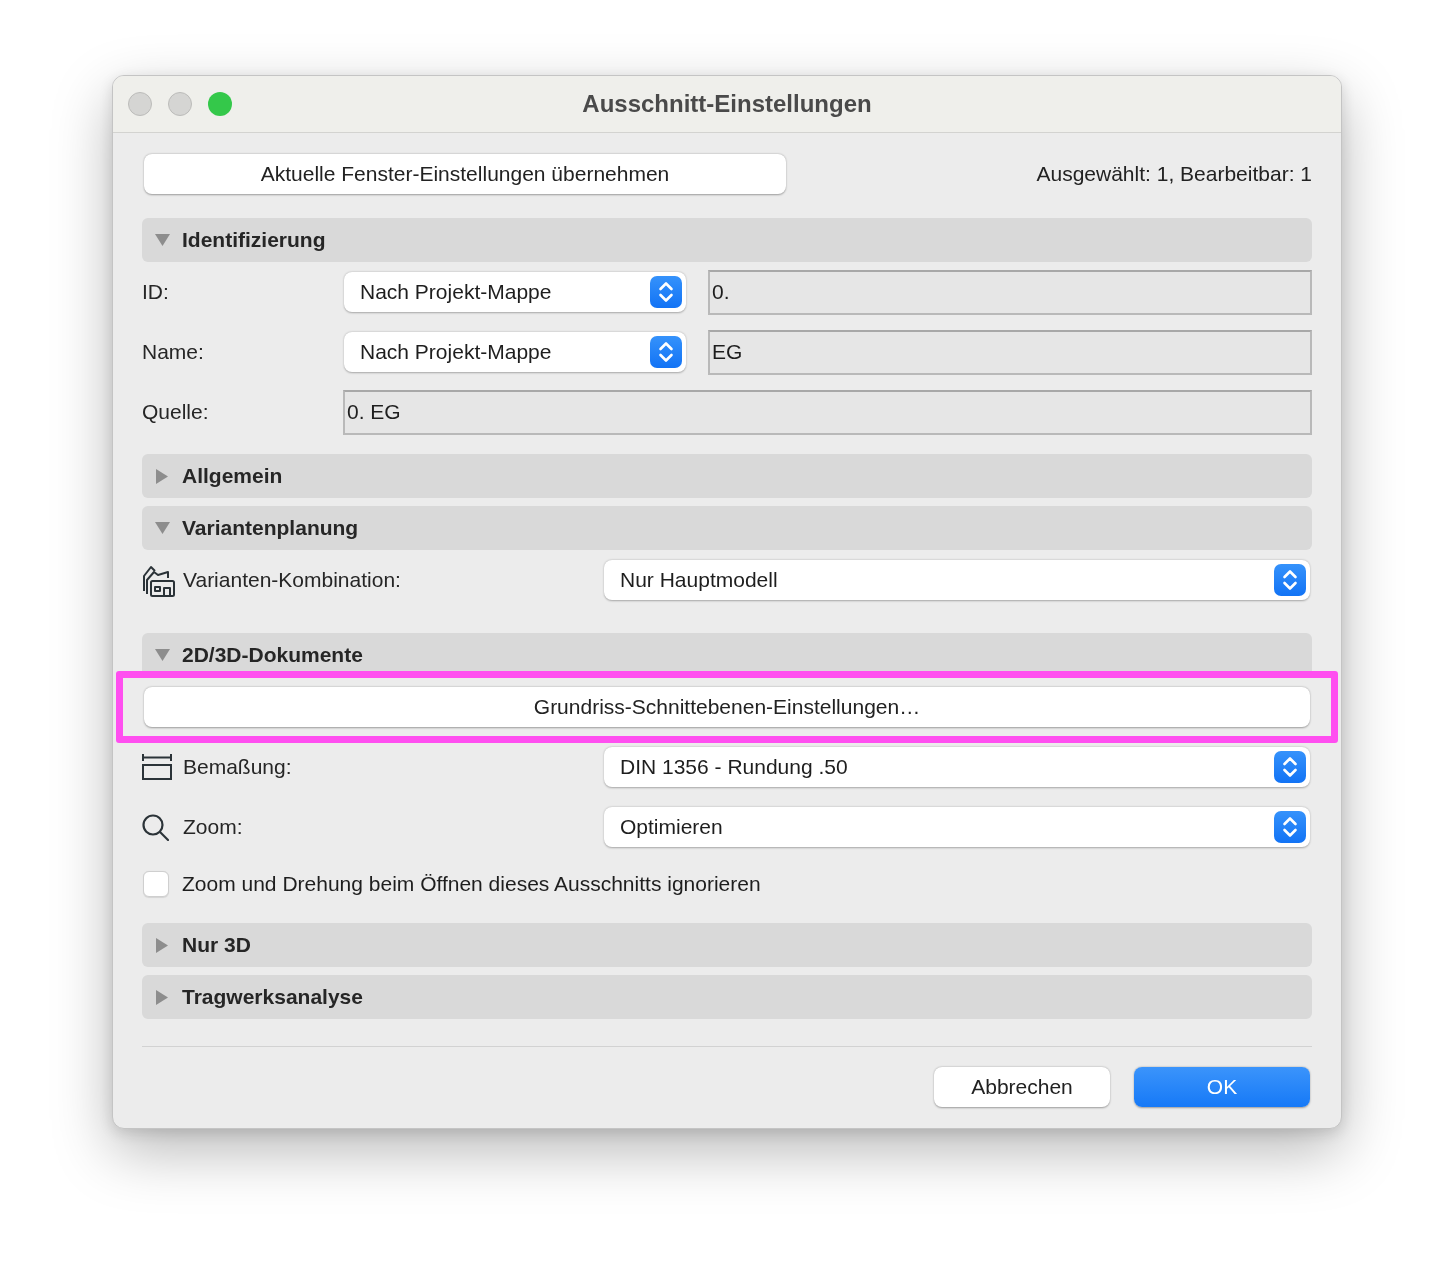 The image size is (1454, 1276). Describe the element at coordinates (727, 528) in the screenshot. I see `section-header: Variantenplanung` at that location.